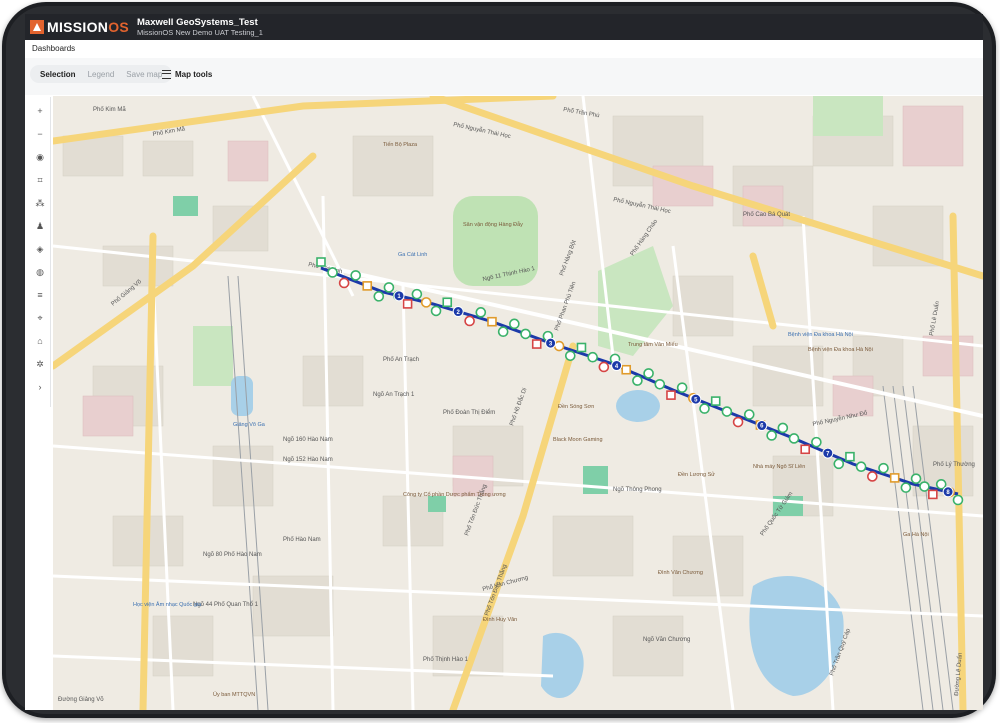 This screenshot has height=723, width=1000. What do you see at coordinates (308, 440) in the screenshot?
I see `road-label: Ngõ 160 Hào Nam` at bounding box center [308, 440].